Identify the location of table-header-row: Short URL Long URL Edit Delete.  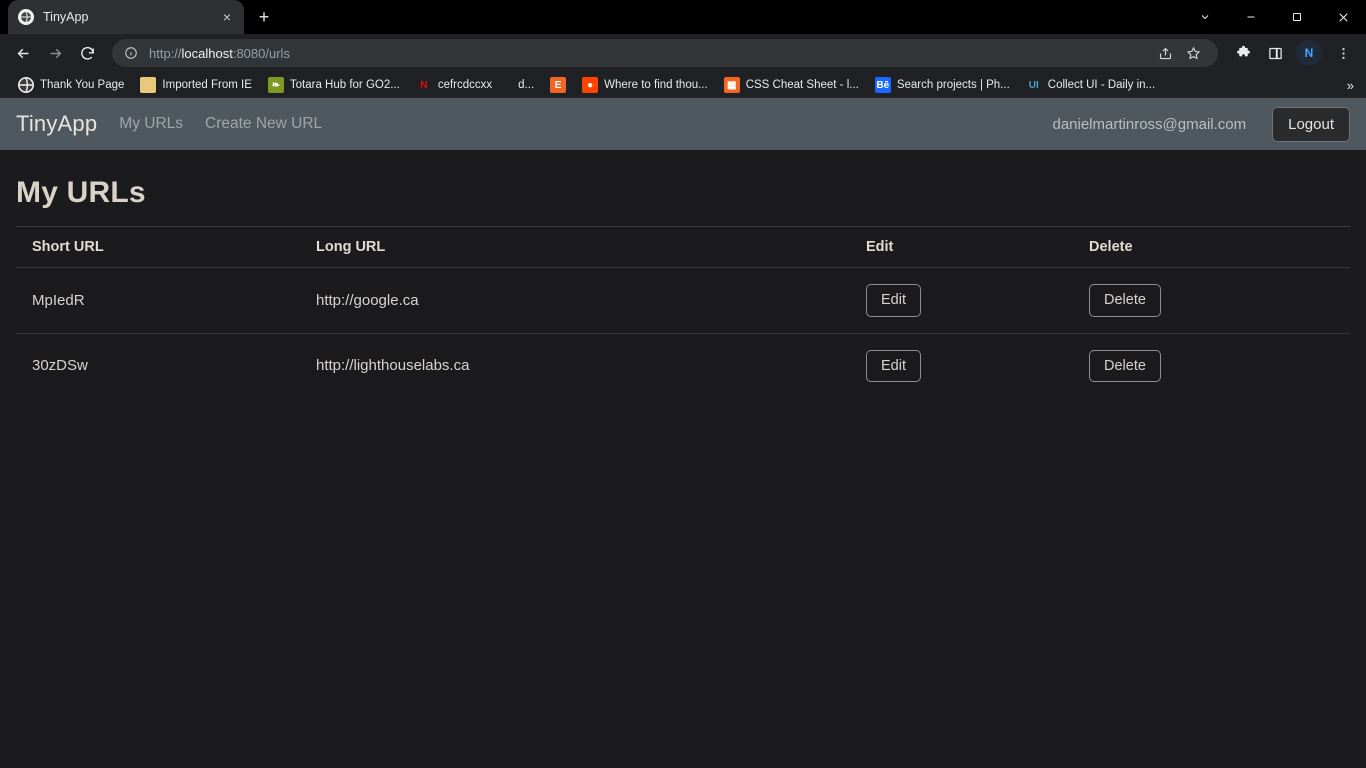
(683, 247).